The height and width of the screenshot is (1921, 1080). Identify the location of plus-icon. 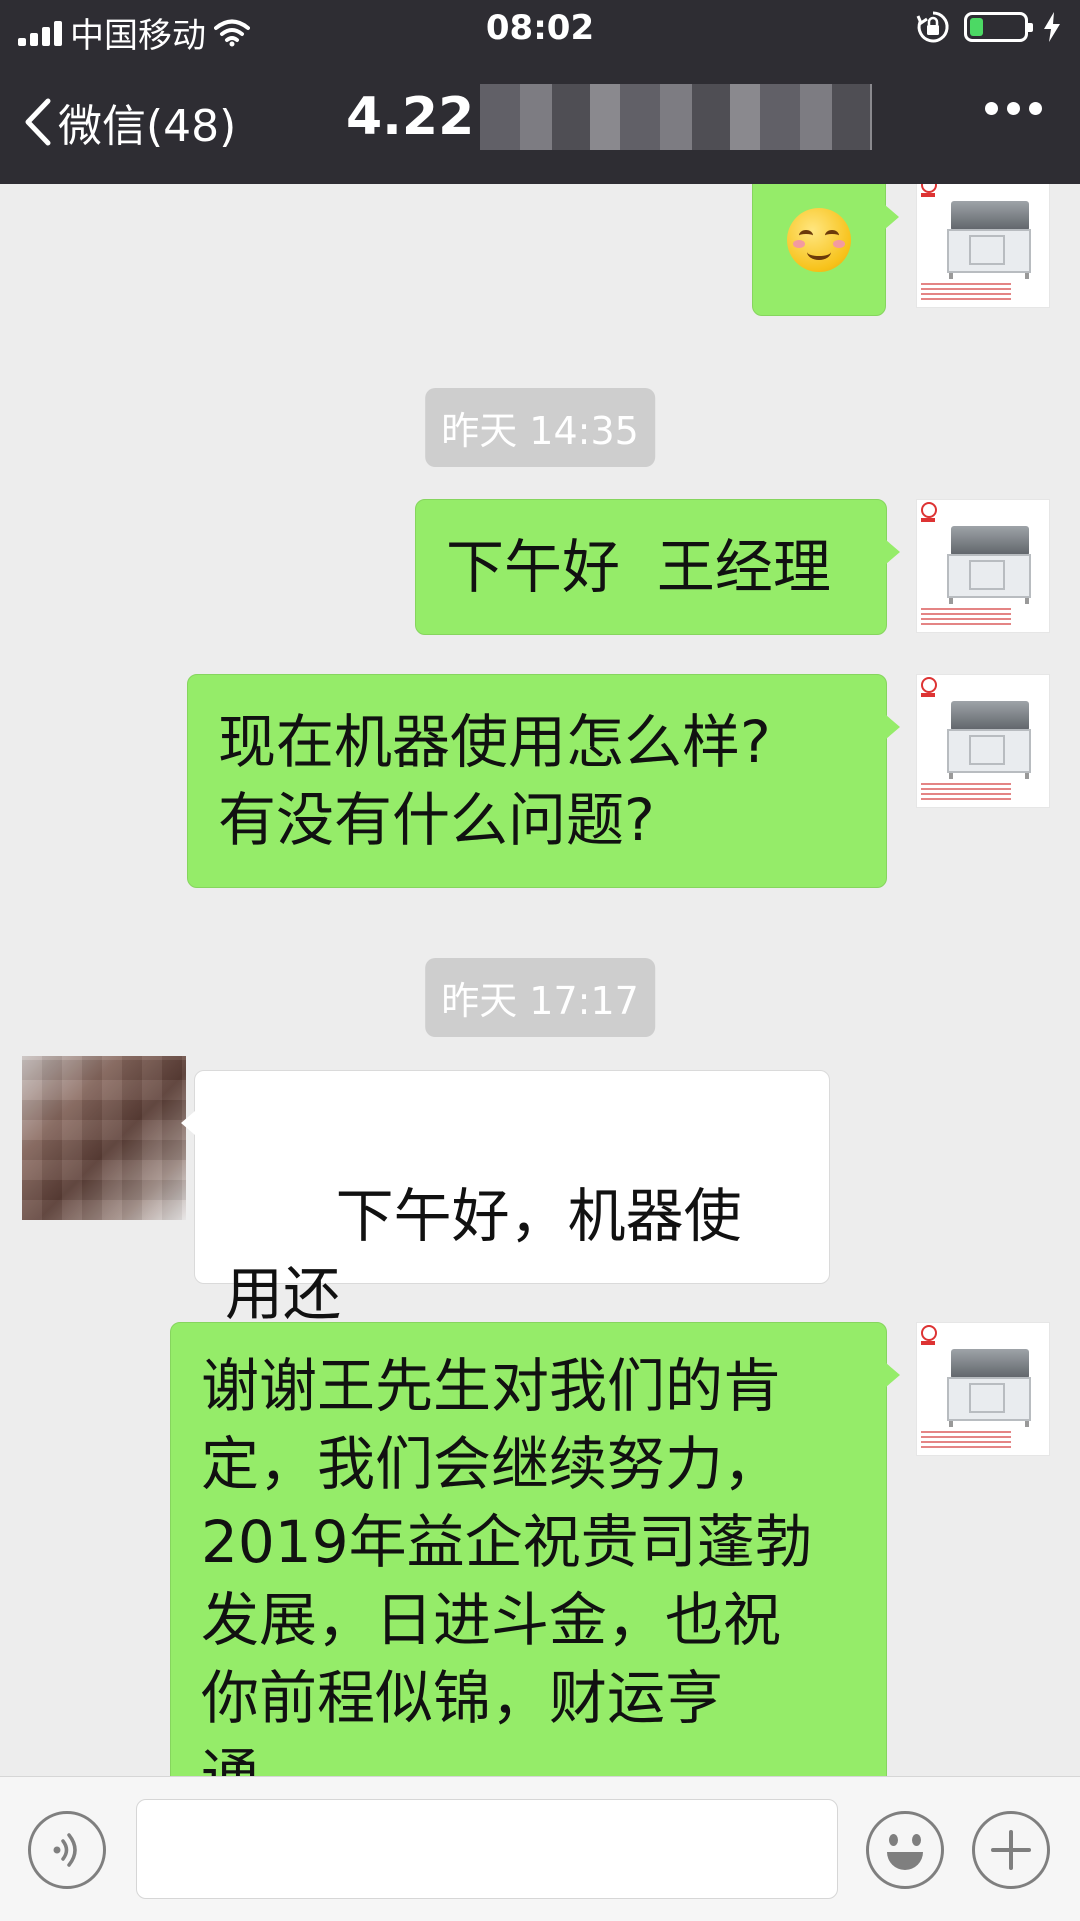
(1011, 1850).